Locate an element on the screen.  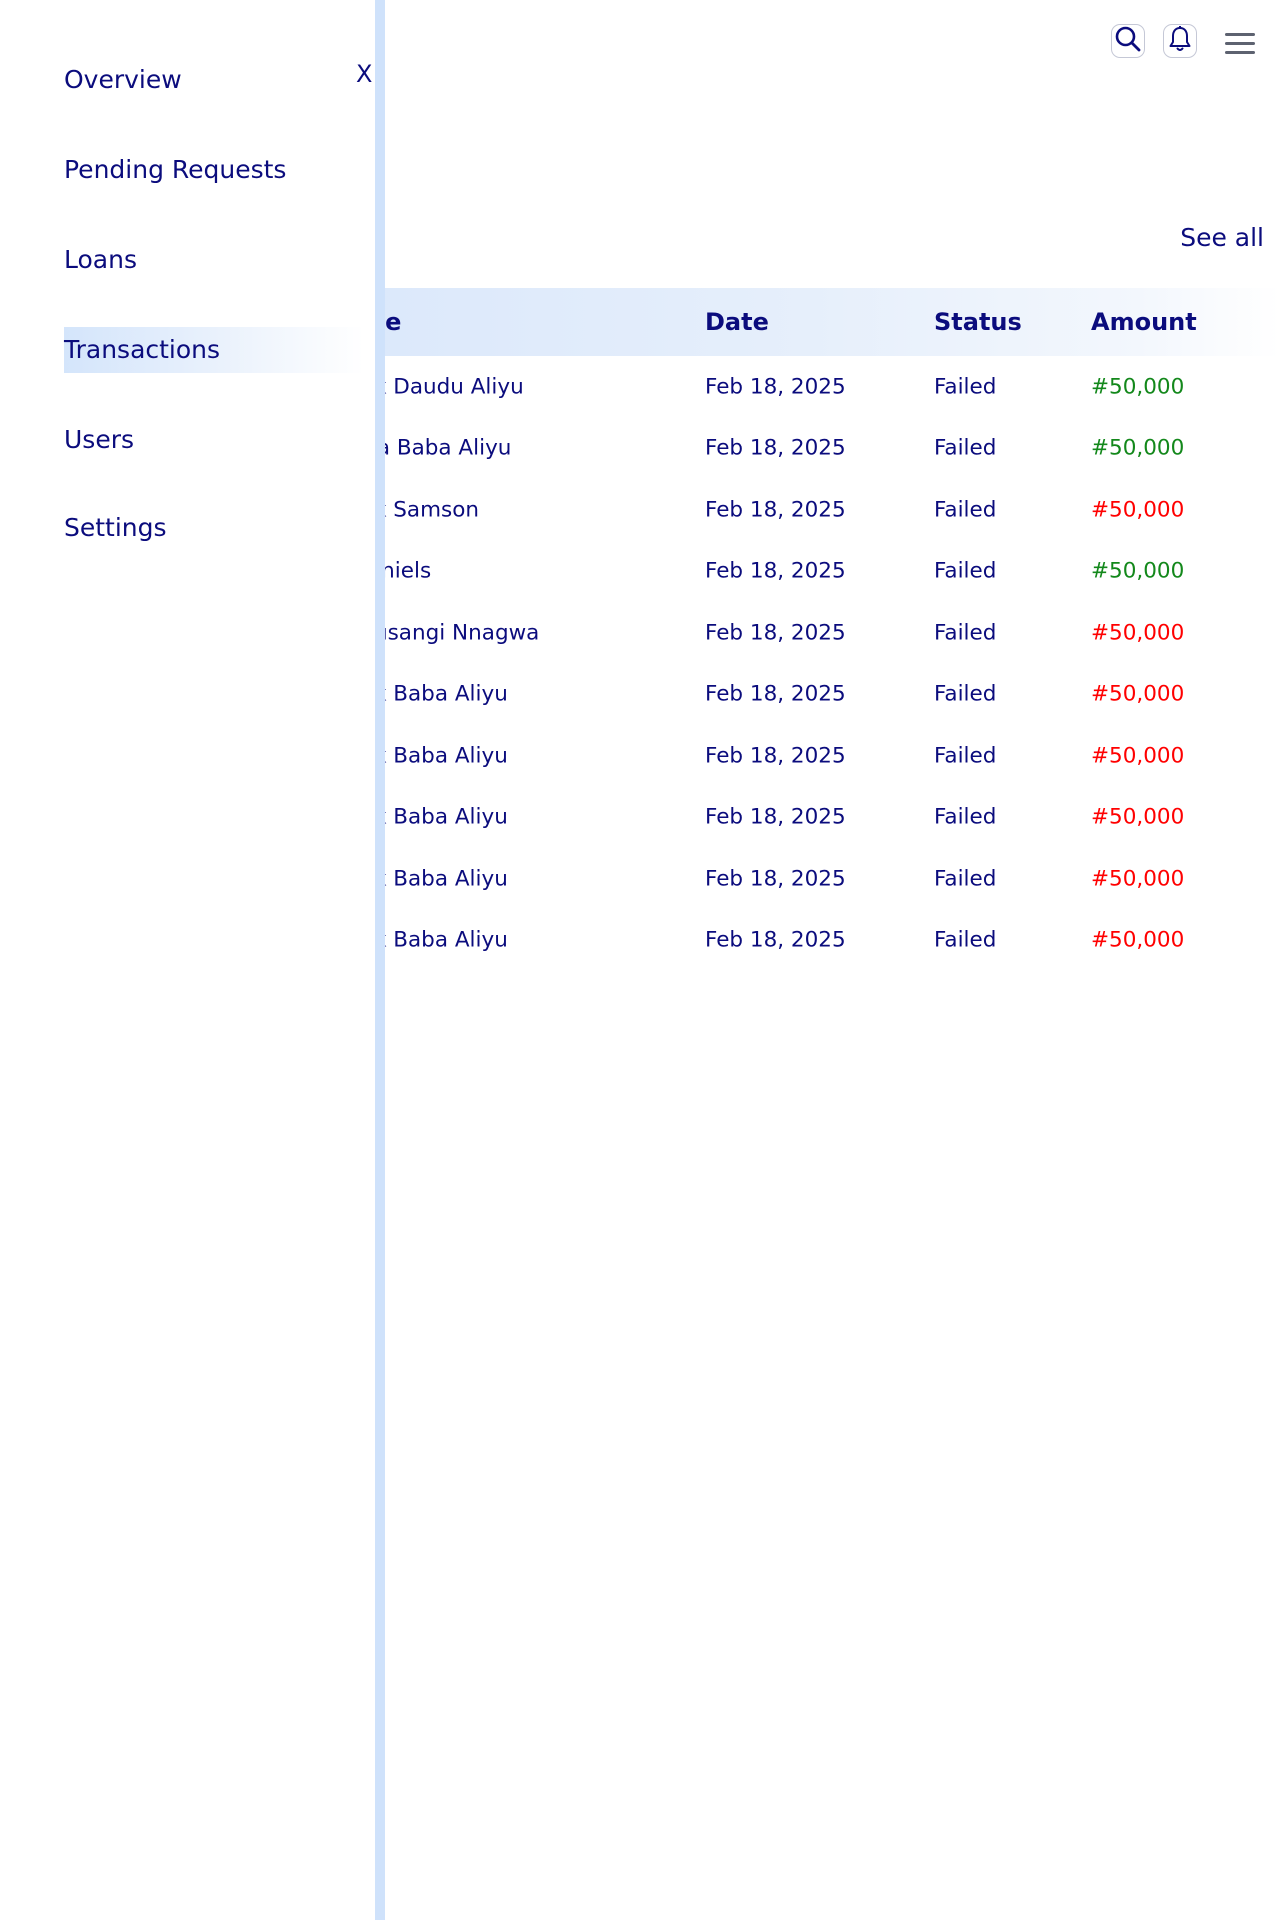
notifications-button is located at coordinates (1180, 41).